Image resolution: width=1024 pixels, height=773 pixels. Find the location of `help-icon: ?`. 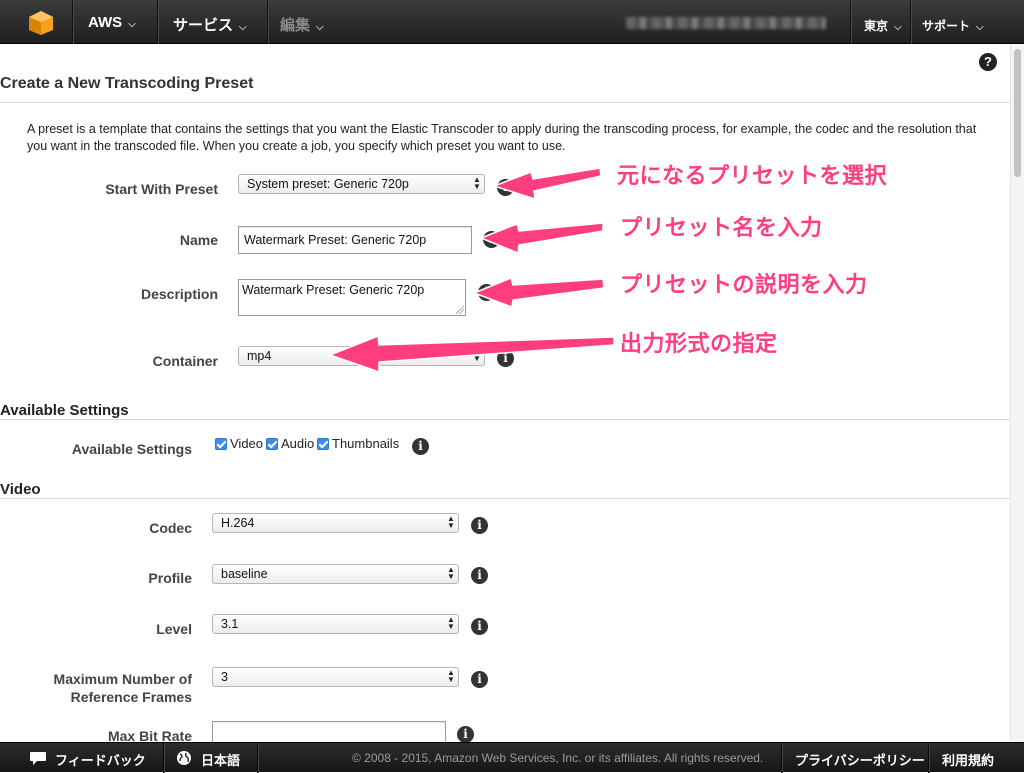

help-icon: ? is located at coordinates (988, 62).